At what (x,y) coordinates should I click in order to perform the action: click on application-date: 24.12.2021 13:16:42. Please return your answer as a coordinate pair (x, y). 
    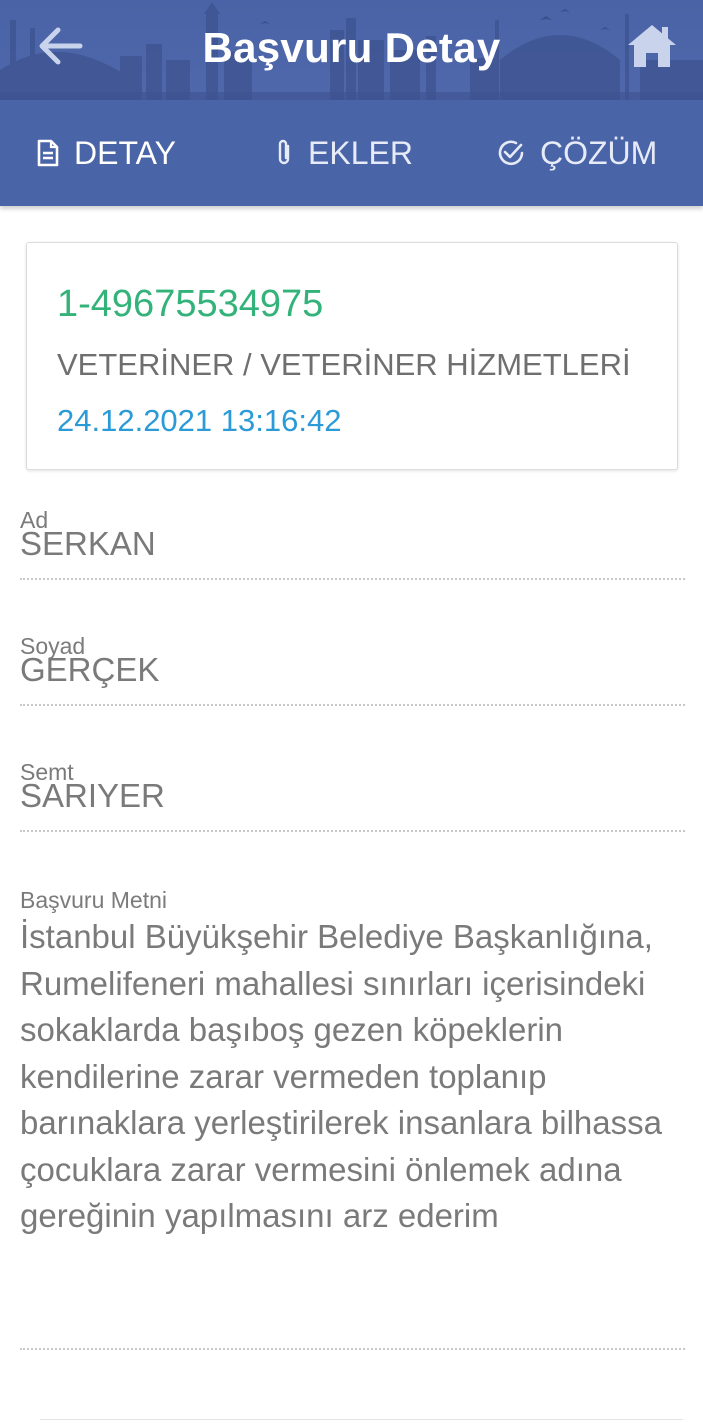
    Looking at the image, I should click on (199, 420).